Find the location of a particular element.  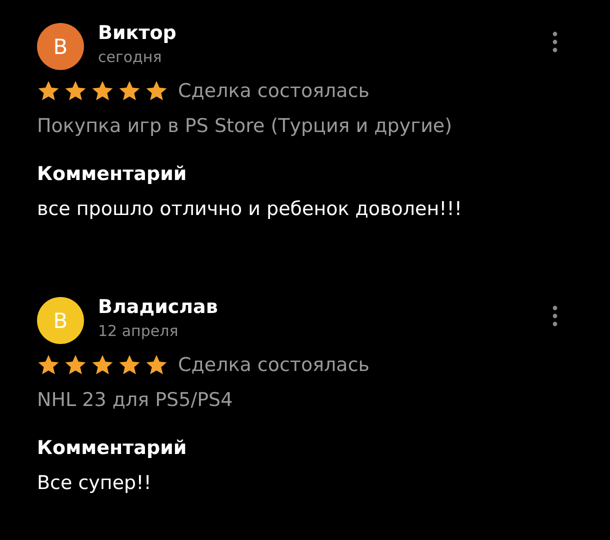

product-title: Покупка игр в PS Store (Турция и другие) is located at coordinates (245, 126).